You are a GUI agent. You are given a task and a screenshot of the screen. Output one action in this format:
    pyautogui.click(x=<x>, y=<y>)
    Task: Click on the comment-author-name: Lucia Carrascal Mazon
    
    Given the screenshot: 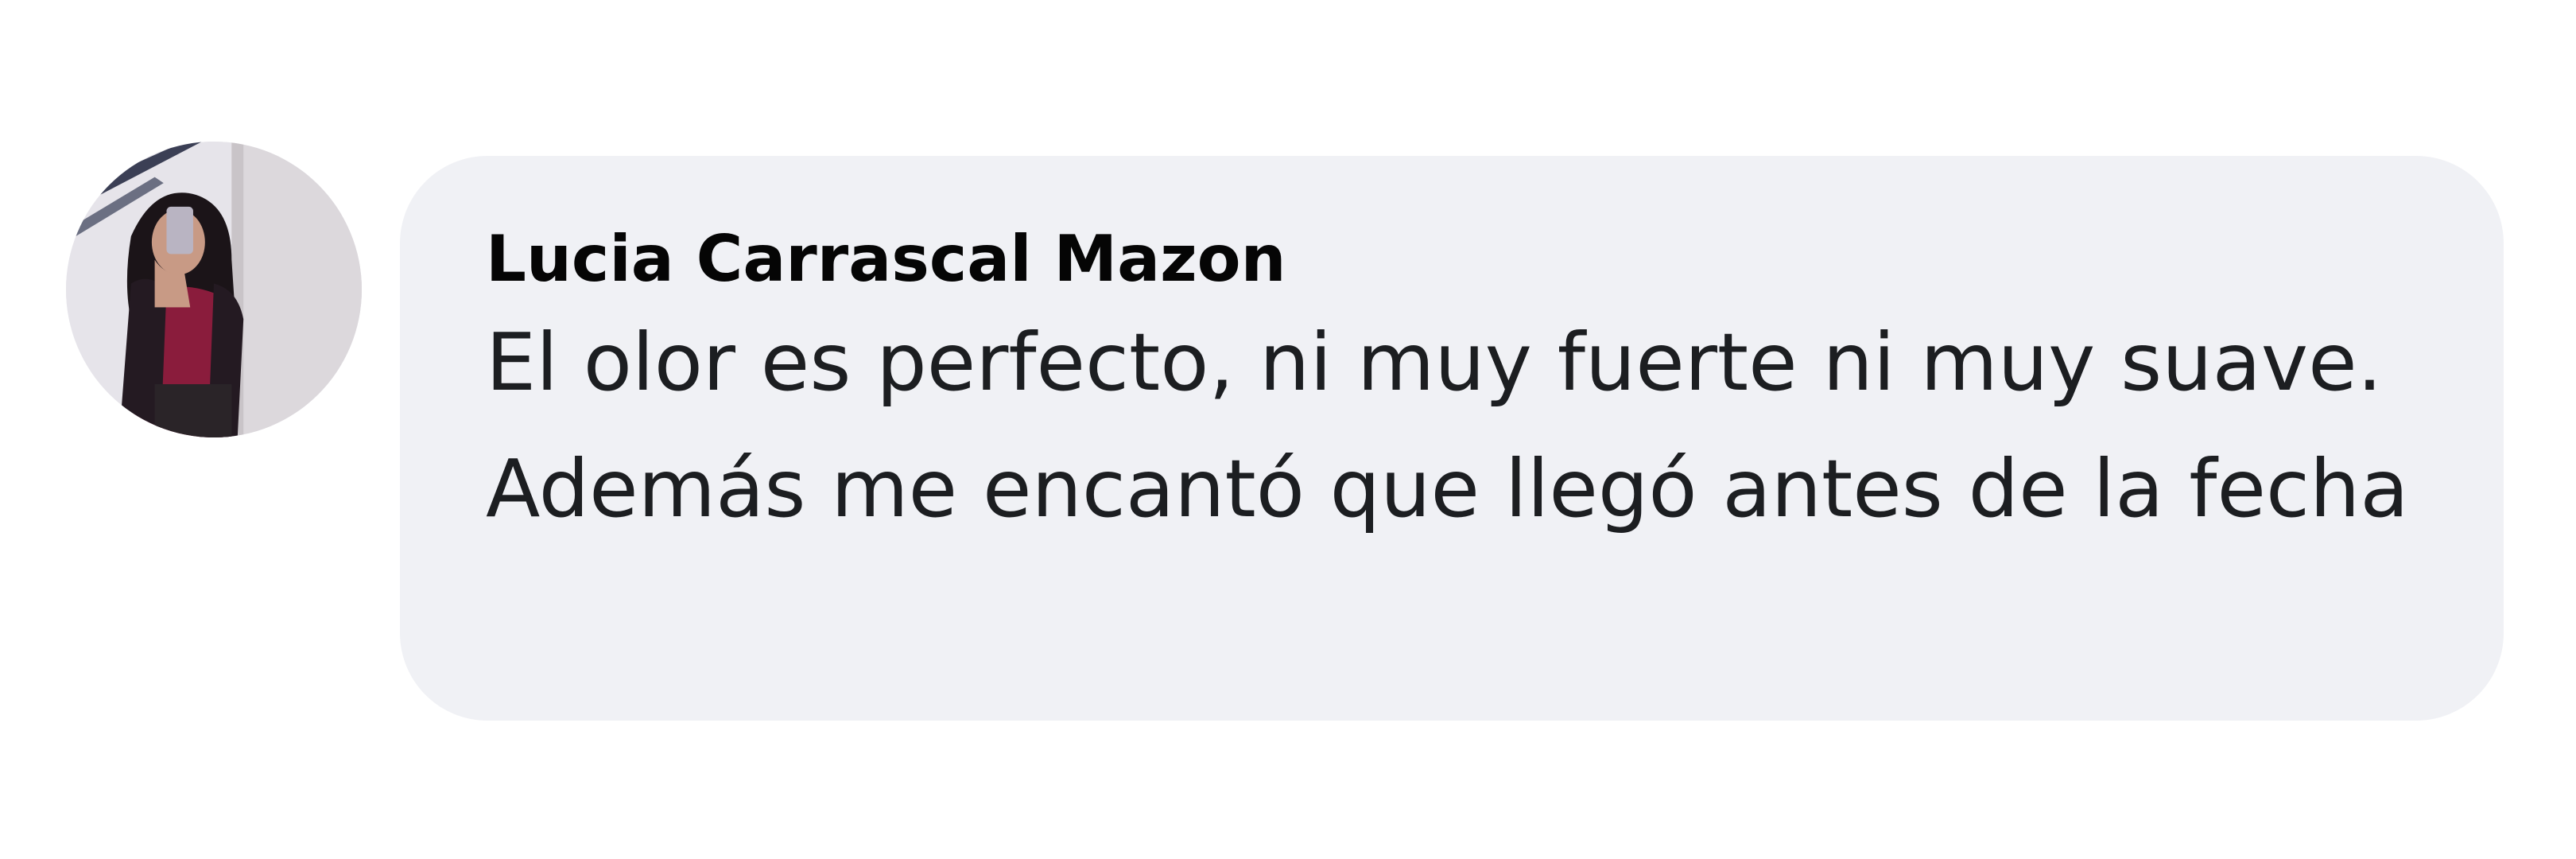 What is the action you would take?
    pyautogui.click(x=1455, y=259)
    